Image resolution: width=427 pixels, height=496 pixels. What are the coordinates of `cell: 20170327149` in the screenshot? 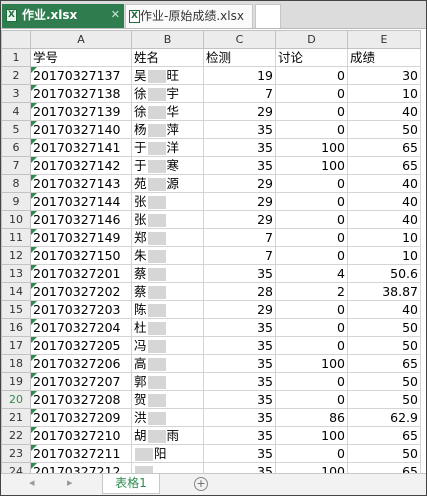 It's located at (81, 237).